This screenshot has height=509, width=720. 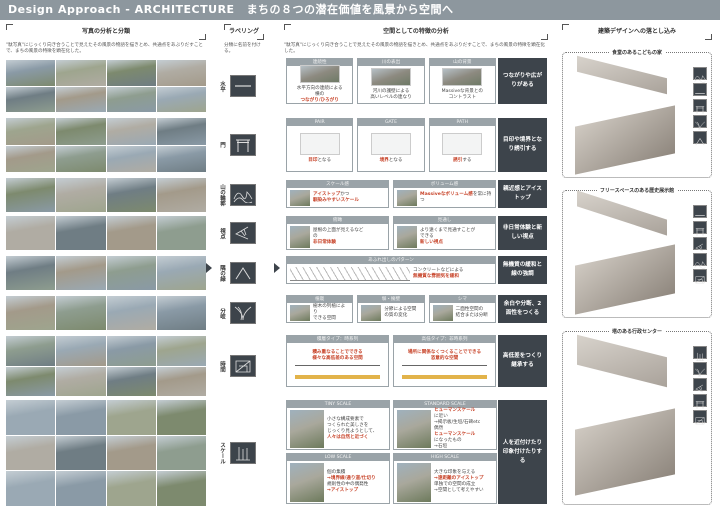 I want to click on card-body: より遠くまで見通すことが できる 新しい視点, so click(x=444, y=236).